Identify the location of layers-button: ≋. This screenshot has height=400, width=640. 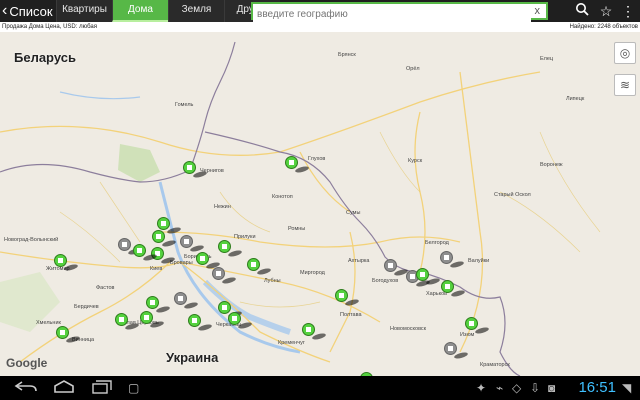
(625, 85).